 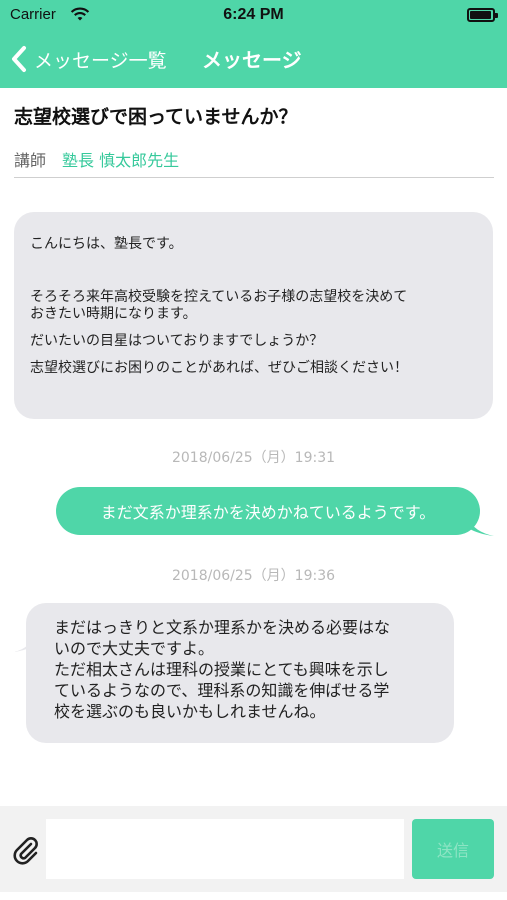 I want to click on status-bar: Carrier 6:24 PM, so click(x=253, y=15).